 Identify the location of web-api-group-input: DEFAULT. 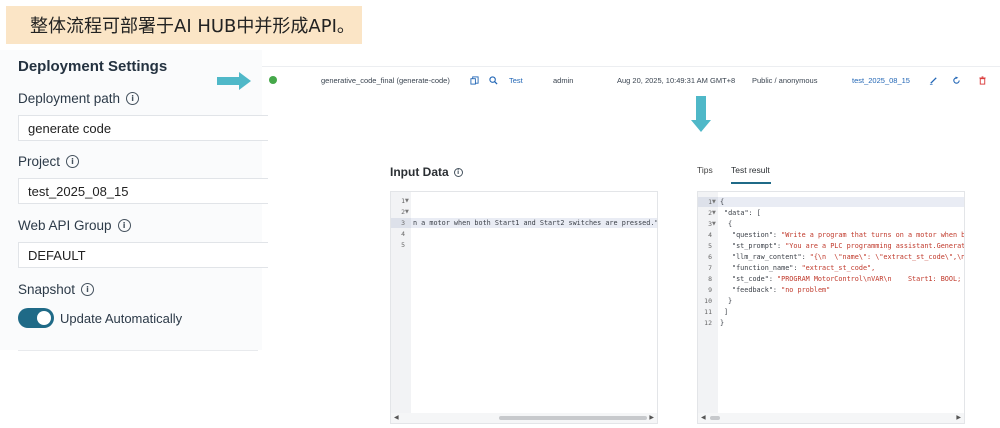
(143, 255).